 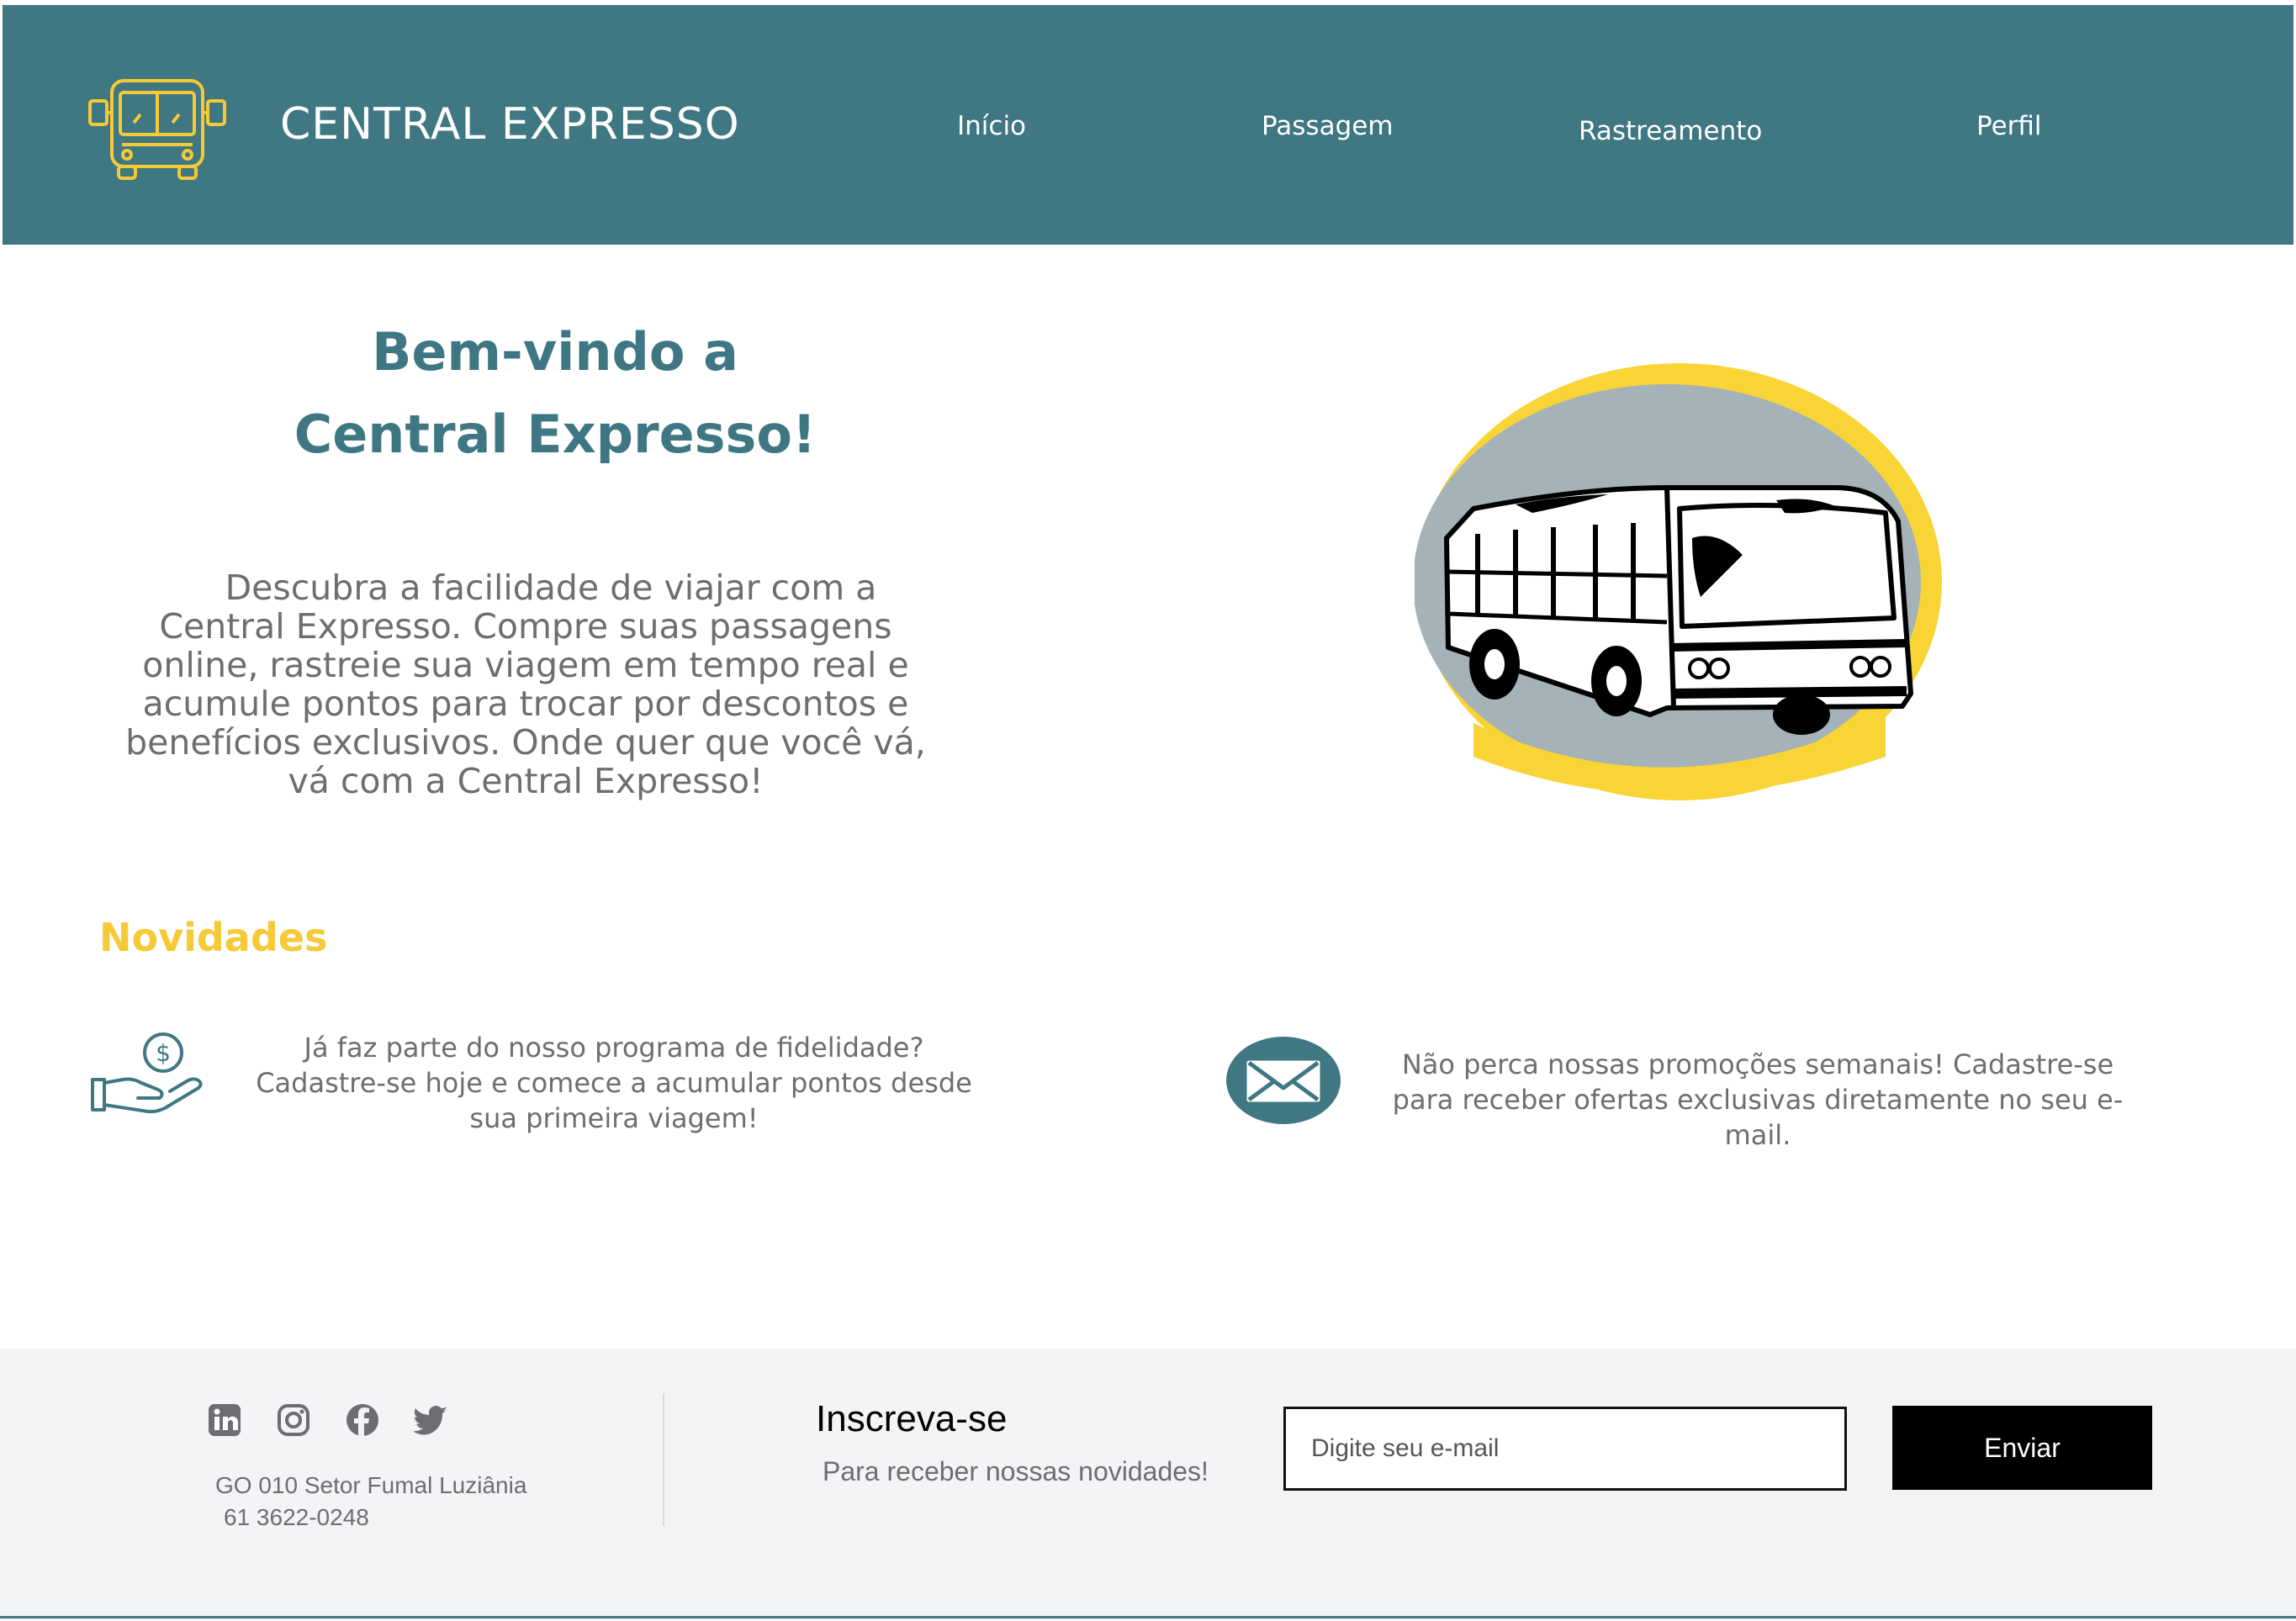 I want to click on nav-passagem: Passagem, so click(x=1328, y=126).